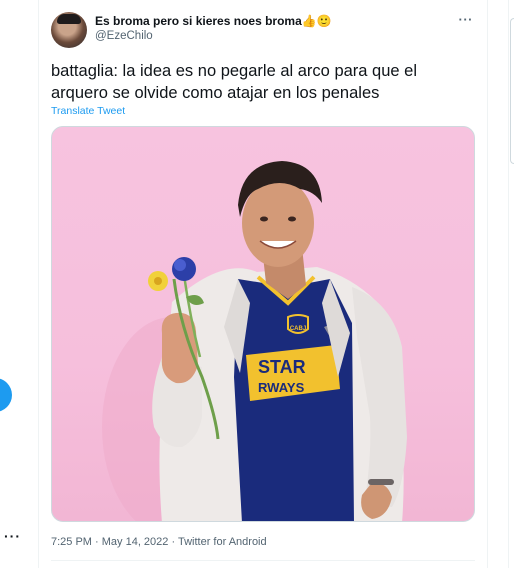 Image resolution: width=514 pixels, height=568 pixels. I want to click on avatar, so click(69, 30).